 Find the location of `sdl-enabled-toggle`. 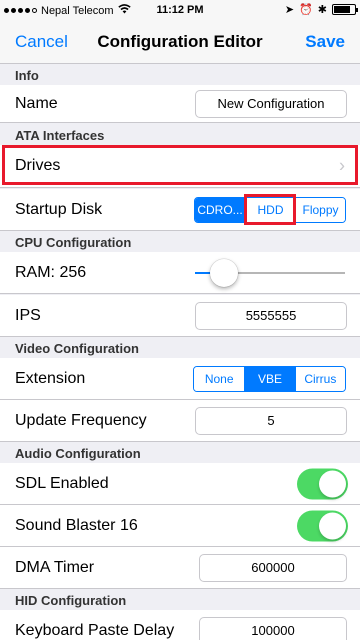

sdl-enabled-toggle is located at coordinates (322, 483).